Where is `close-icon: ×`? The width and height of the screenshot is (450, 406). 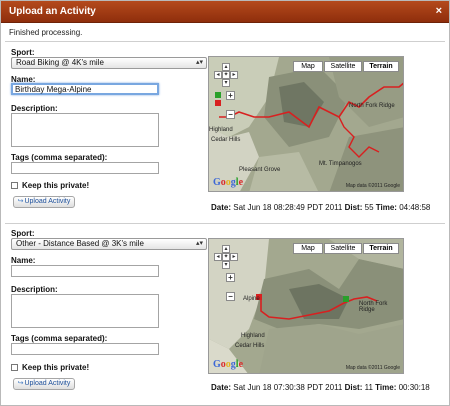 close-icon: × is located at coordinates (439, 11).